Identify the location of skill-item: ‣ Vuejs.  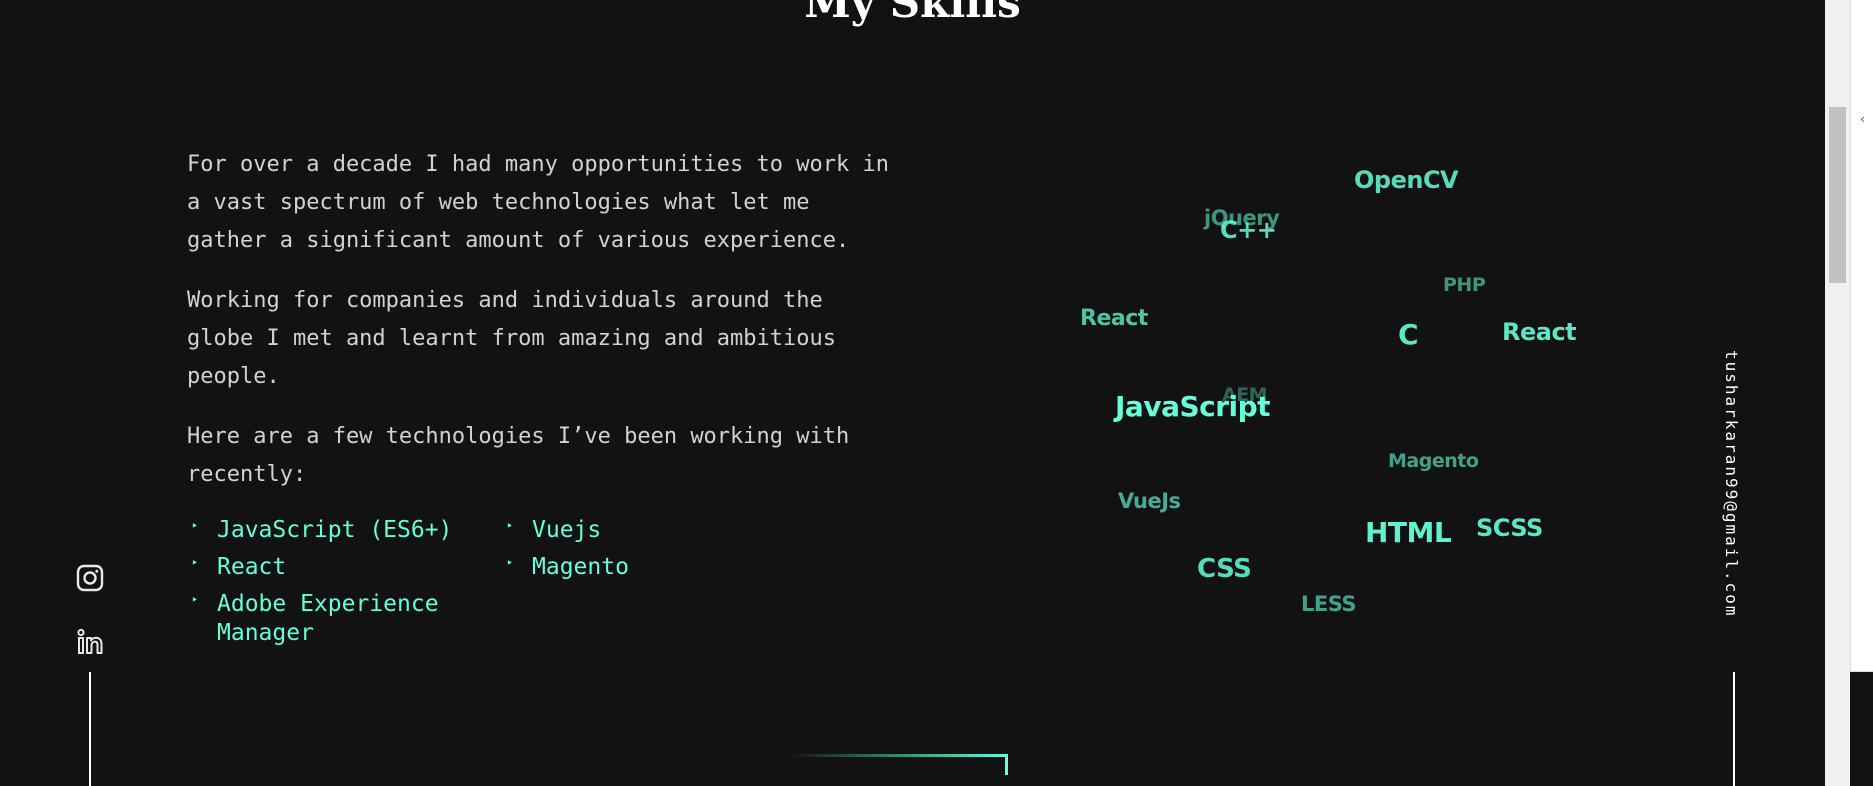
(604, 530).